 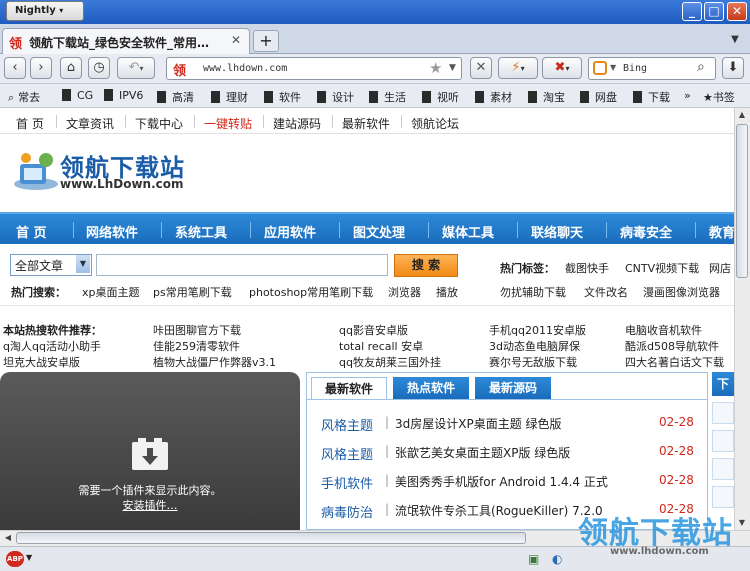 What do you see at coordinates (737, 11) in the screenshot?
I see `close-window-button: ✕` at bounding box center [737, 11].